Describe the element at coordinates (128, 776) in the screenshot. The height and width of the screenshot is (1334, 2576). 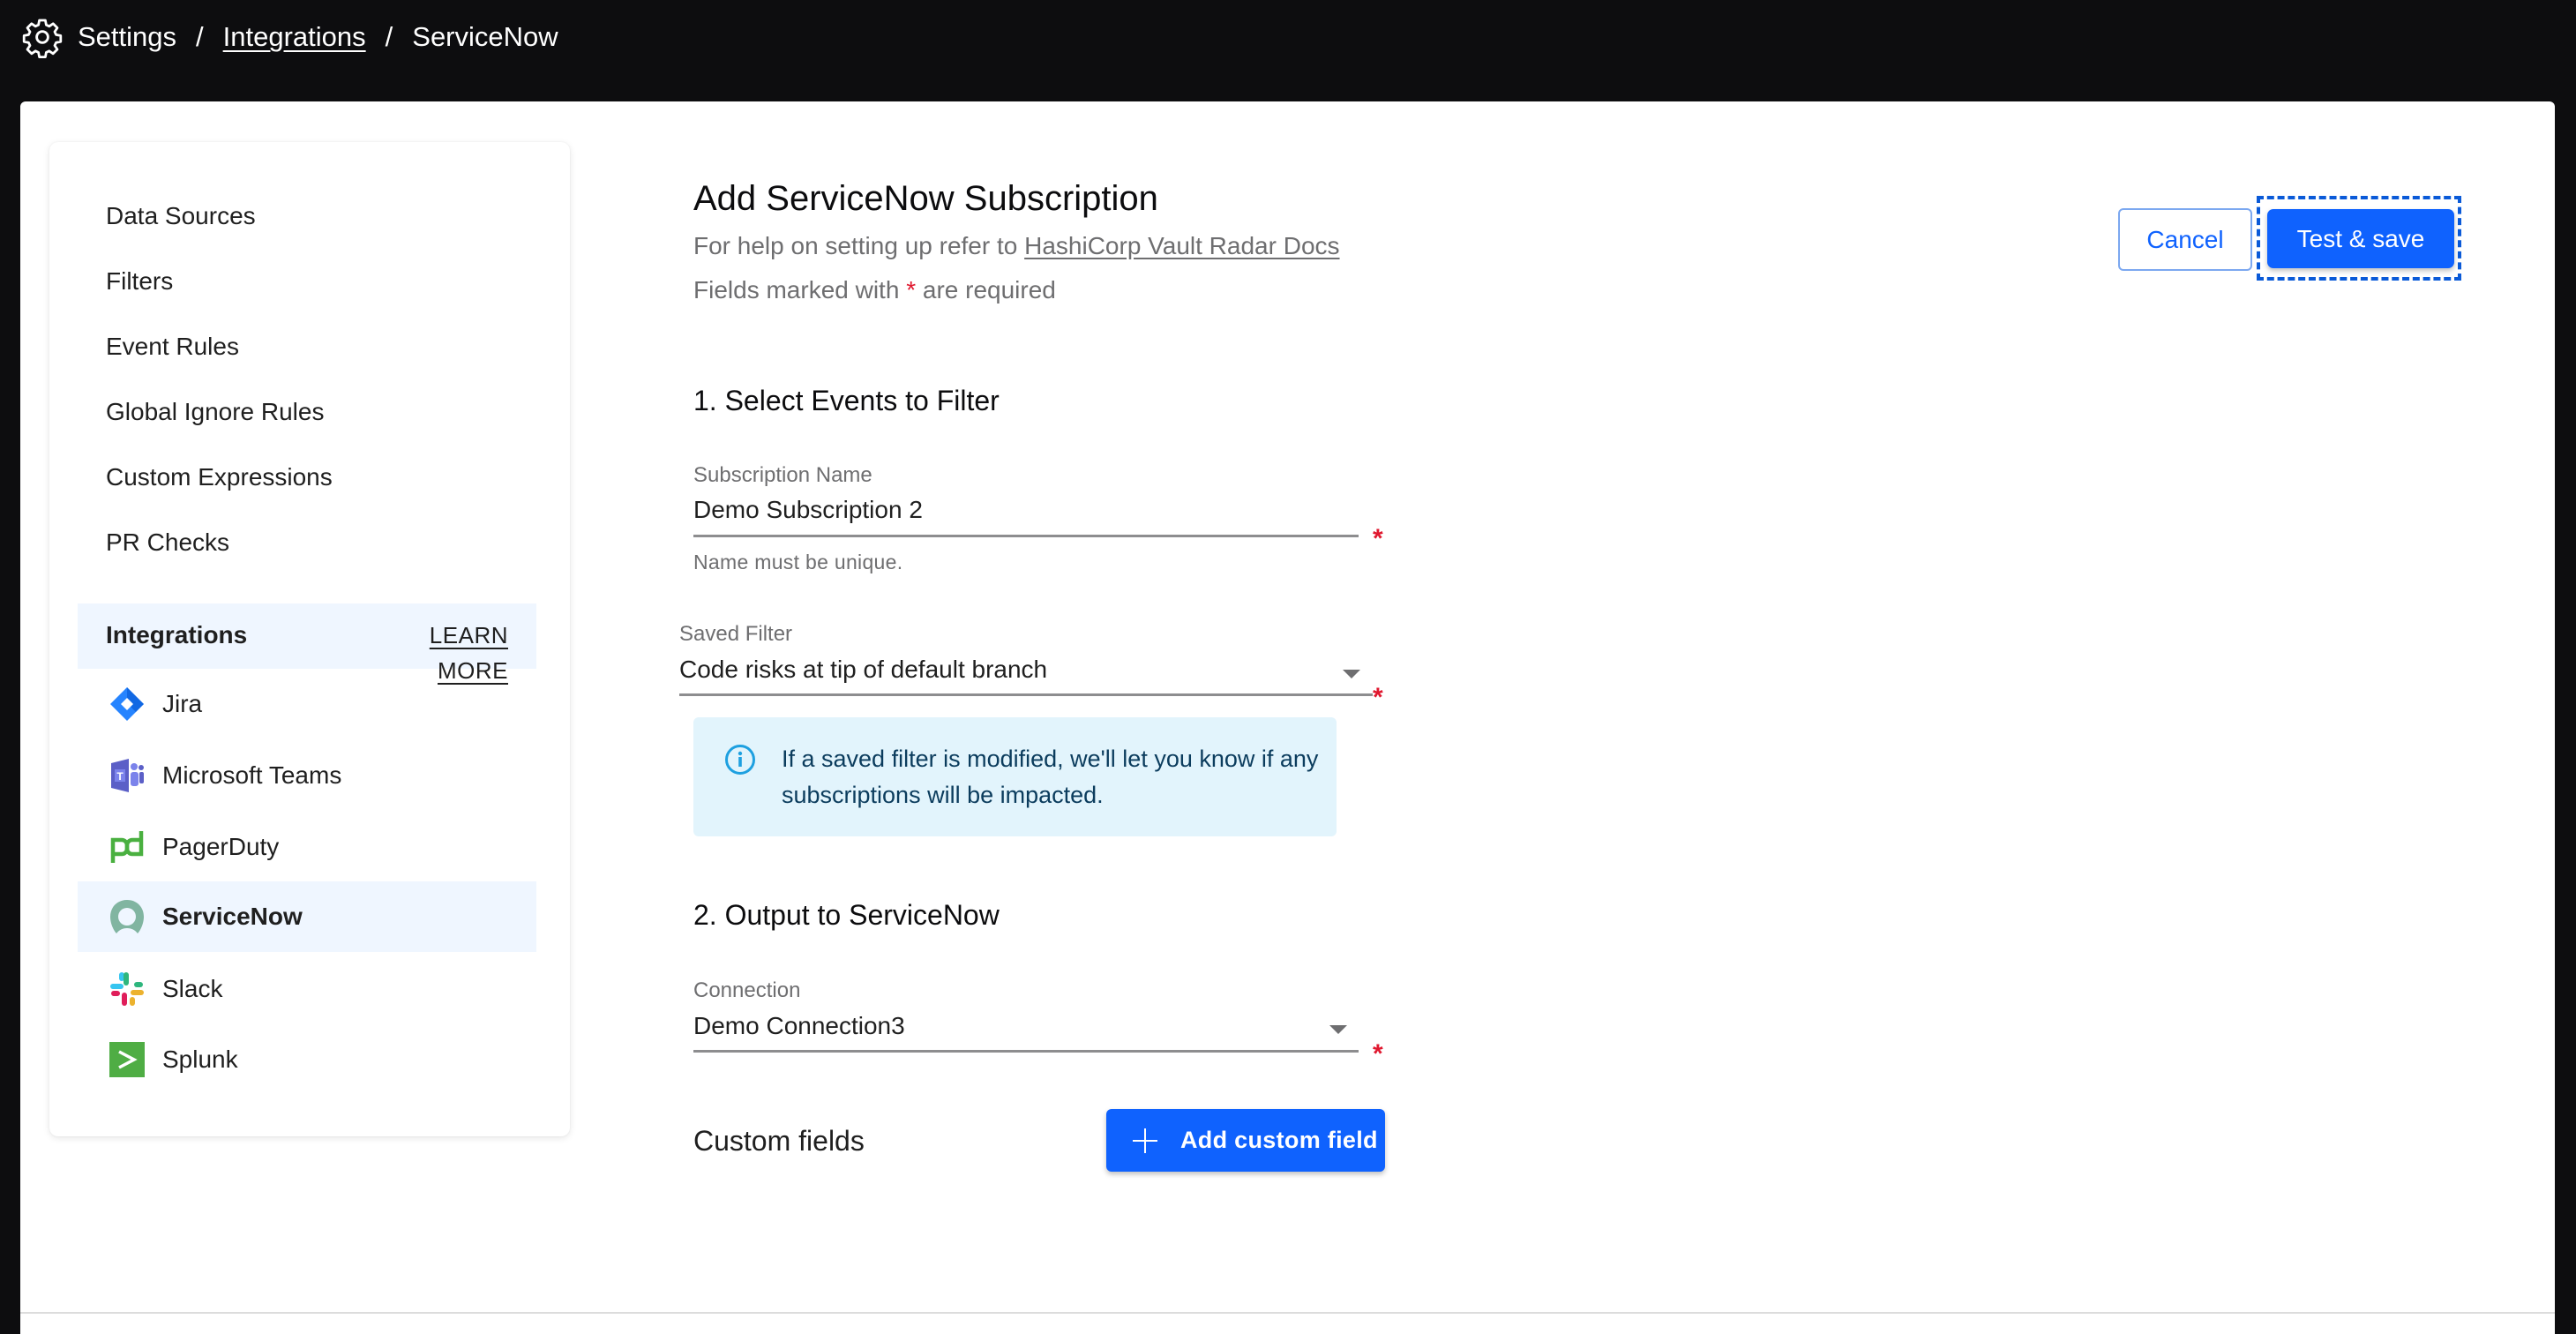
I see `microsoft-teams-icon: T` at that location.